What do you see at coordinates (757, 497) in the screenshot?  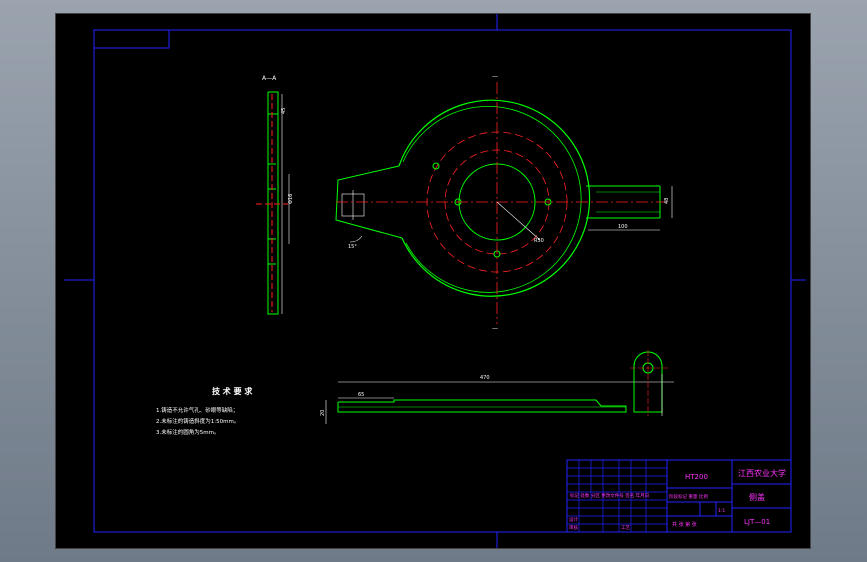 I see `tb-part-name: 侧盖` at bounding box center [757, 497].